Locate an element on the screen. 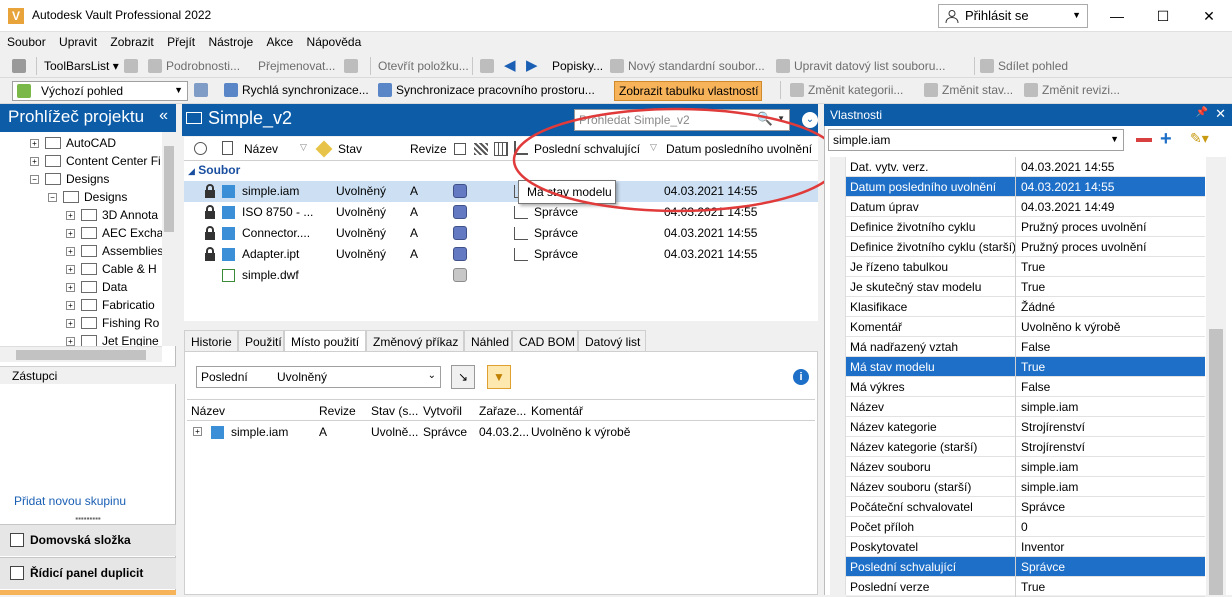 The width and height of the screenshot is (1232, 597). chevron-down-icon: ▼ is located at coordinates (781, 118).